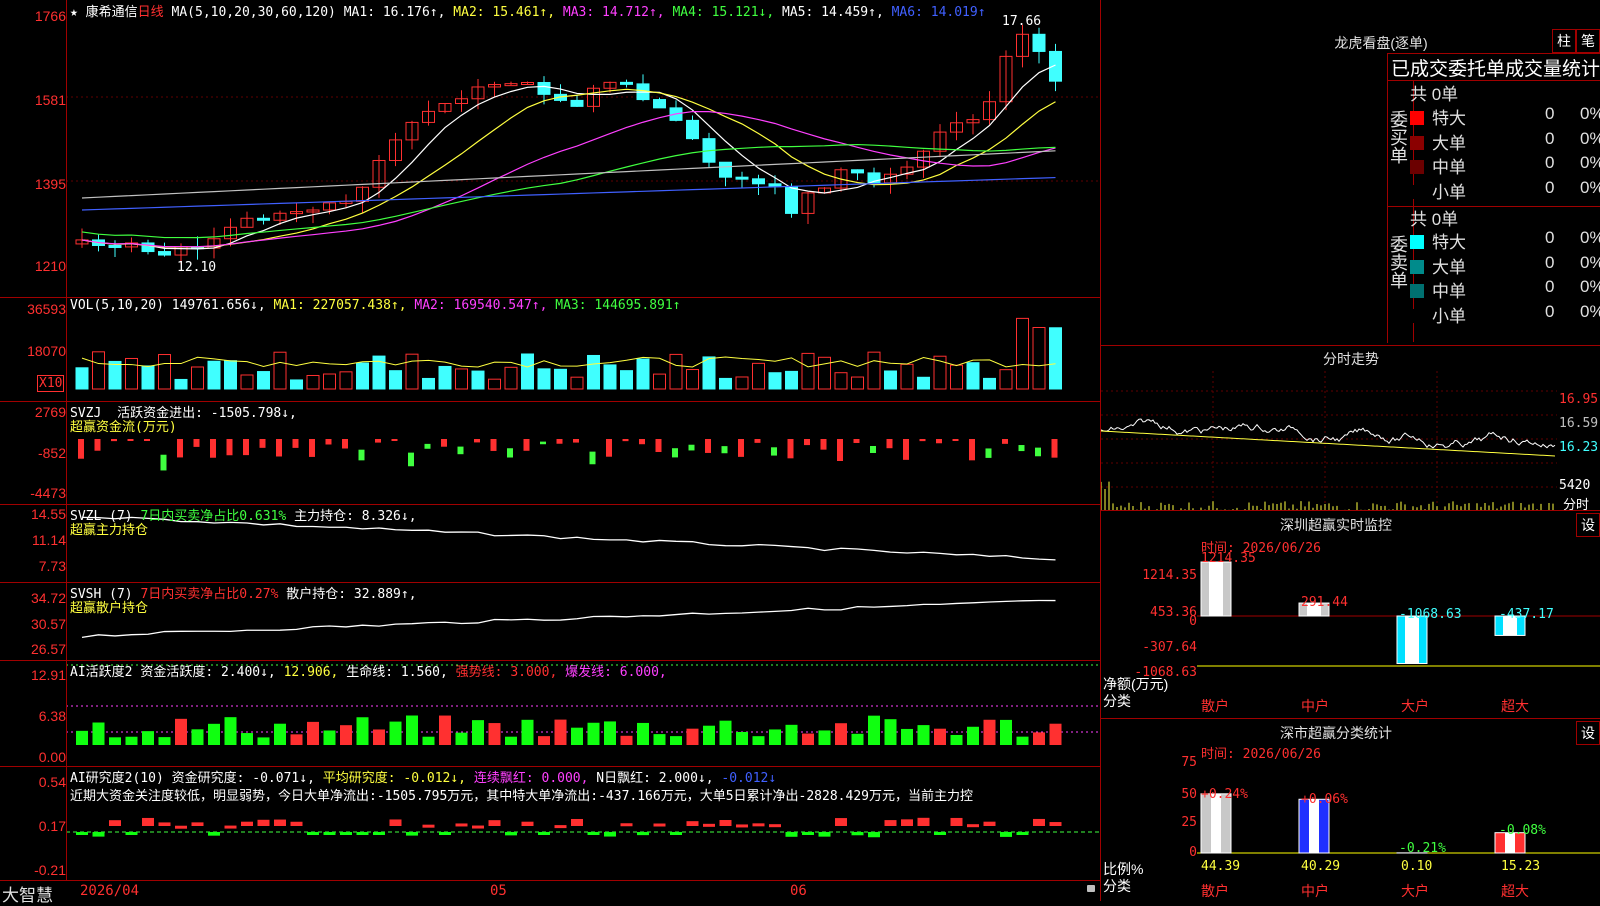 This screenshot has height=906, width=1600. I want to click on axis-label: 6.38, so click(33, 716).